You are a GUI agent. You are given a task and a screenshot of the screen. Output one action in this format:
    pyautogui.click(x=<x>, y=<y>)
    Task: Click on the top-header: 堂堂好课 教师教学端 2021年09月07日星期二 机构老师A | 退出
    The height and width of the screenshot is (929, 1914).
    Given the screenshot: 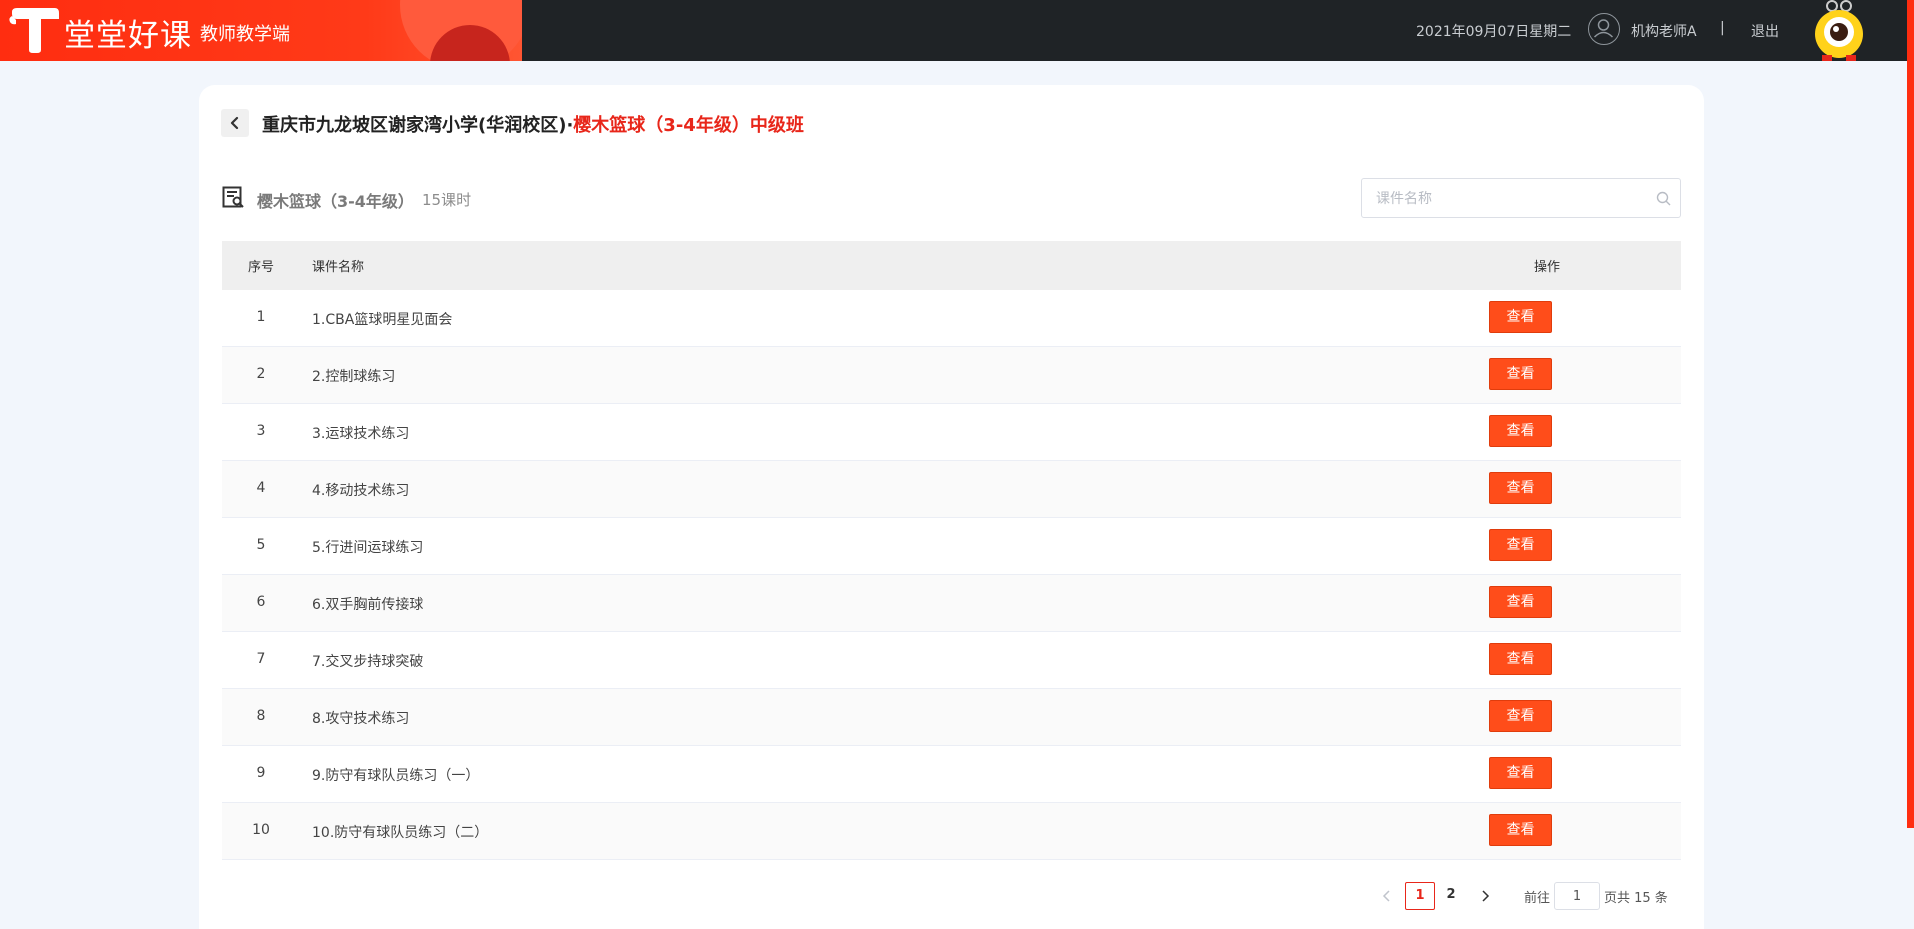 What is the action you would take?
    pyautogui.click(x=957, y=30)
    